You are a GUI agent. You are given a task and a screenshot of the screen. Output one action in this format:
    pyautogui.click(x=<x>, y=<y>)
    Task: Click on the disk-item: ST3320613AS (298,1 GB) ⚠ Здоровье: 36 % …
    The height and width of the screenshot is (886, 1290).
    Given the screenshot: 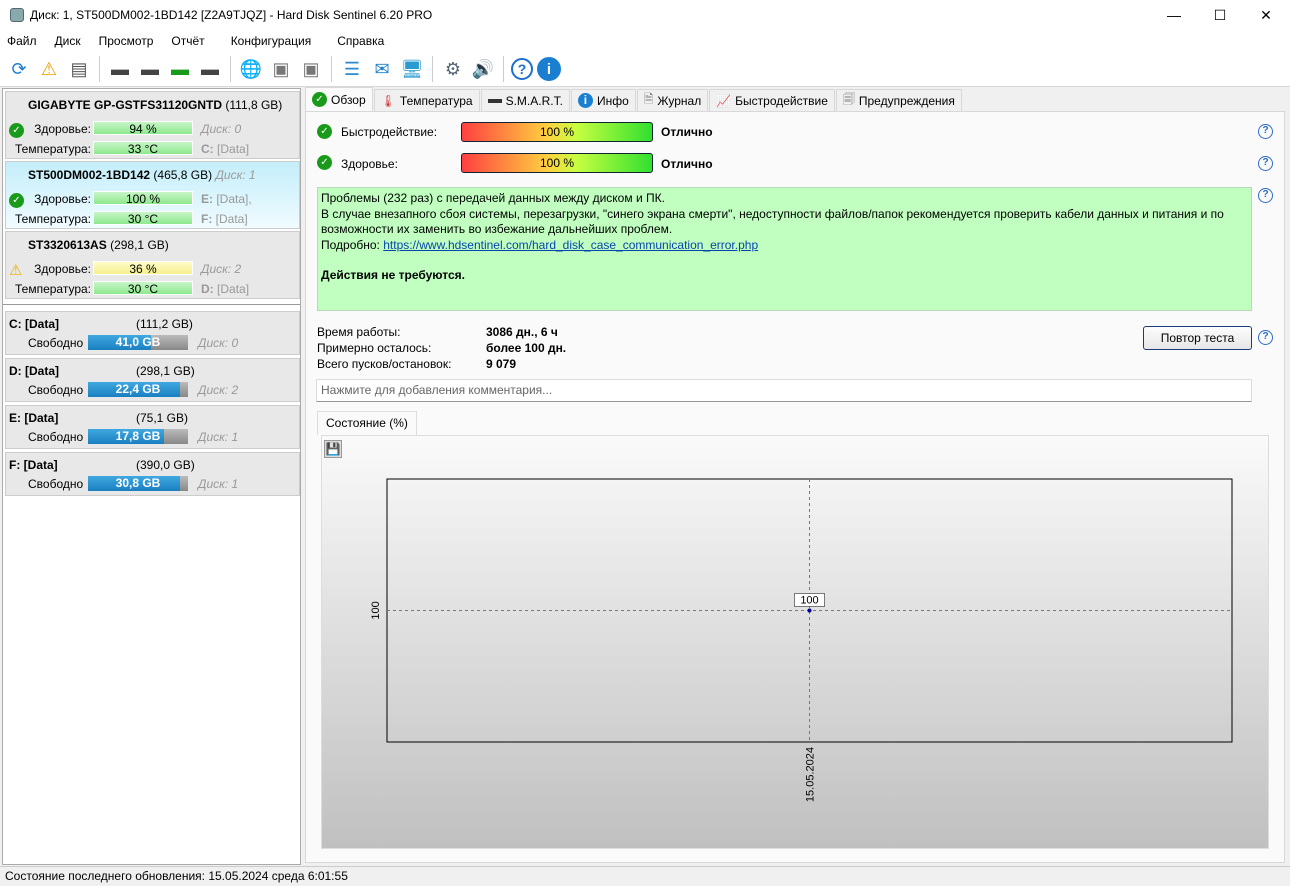 What is the action you would take?
    pyautogui.click(x=152, y=265)
    